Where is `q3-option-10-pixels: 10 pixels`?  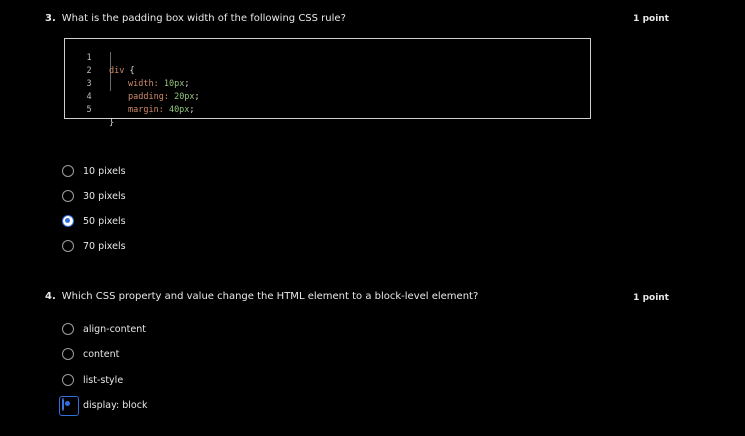 q3-option-10-pixels: 10 pixels is located at coordinates (94, 171).